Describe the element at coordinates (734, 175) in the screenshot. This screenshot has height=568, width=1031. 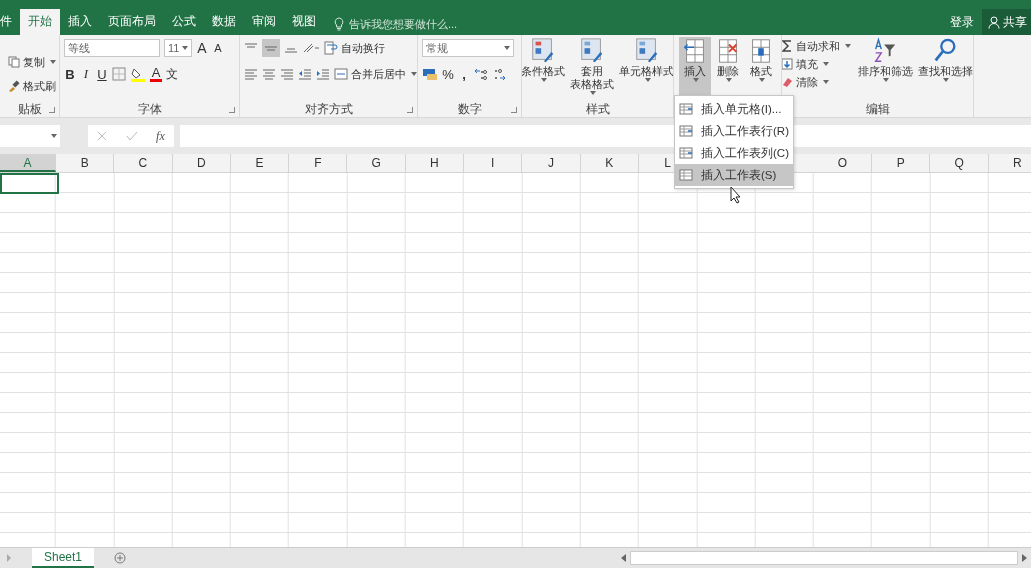
I see `menu-item: 插入工作表(S)` at that location.